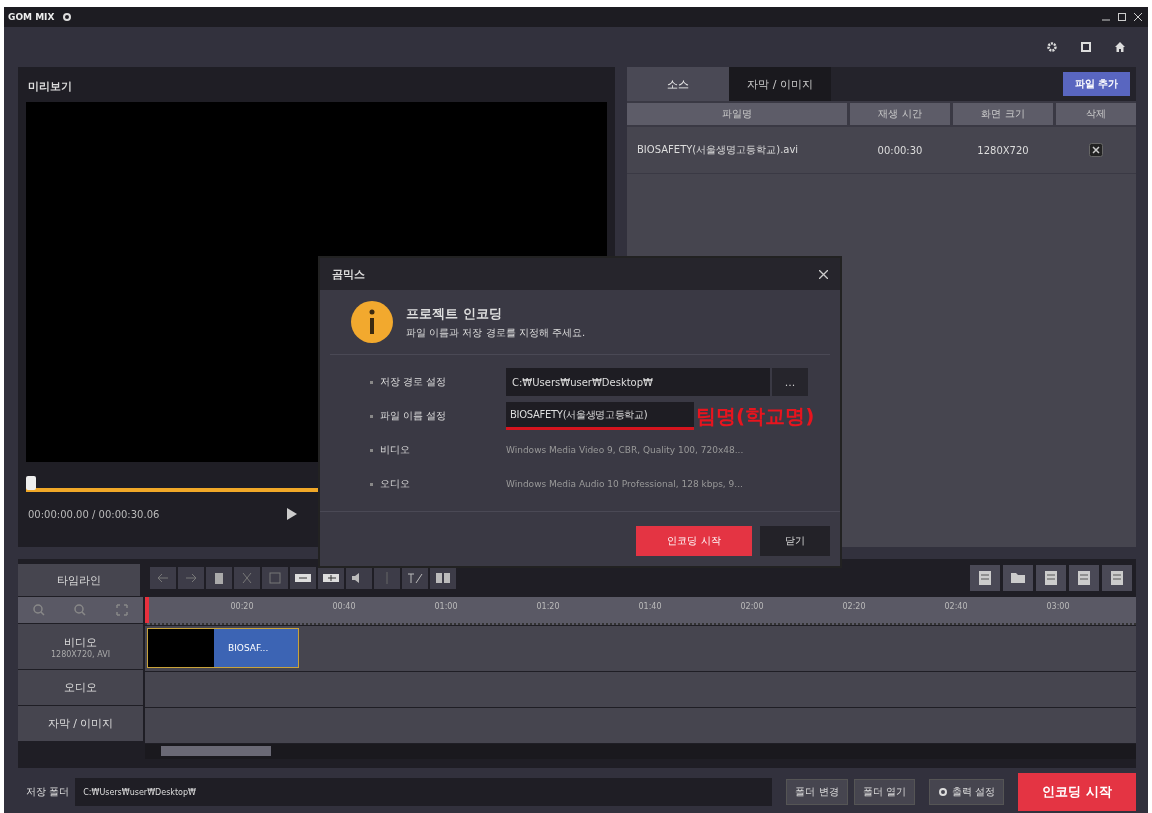  Describe the element at coordinates (1096, 114) in the screenshot. I see `column-header: 삭제` at that location.